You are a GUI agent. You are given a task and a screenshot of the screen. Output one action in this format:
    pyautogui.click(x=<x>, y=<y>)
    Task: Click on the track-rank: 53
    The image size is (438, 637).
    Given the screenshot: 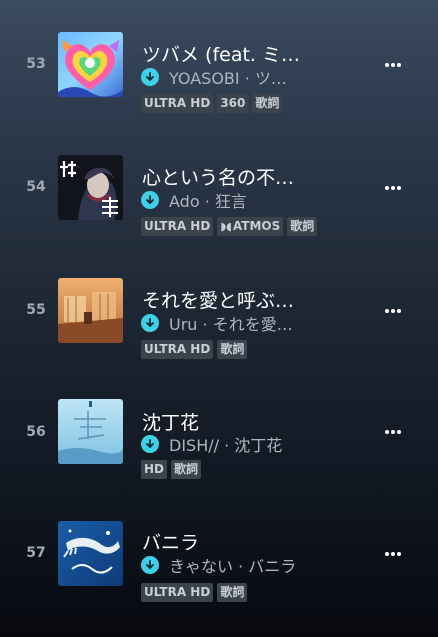 What is the action you would take?
    pyautogui.click(x=36, y=64)
    